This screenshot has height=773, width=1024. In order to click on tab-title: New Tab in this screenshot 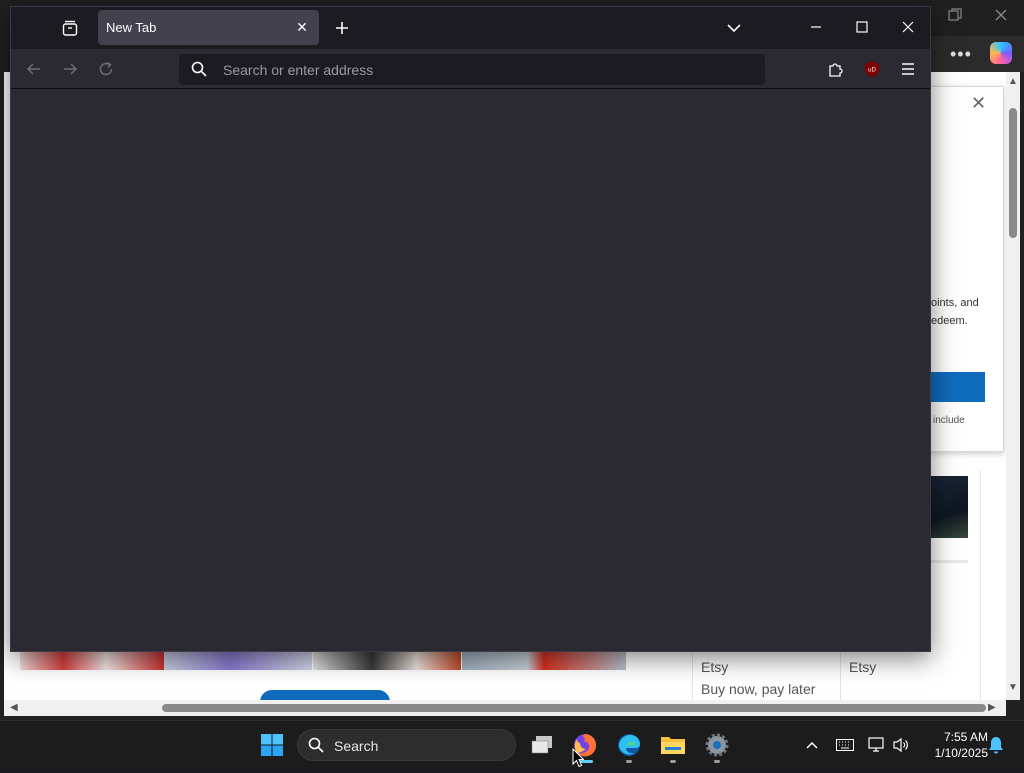, I will do `click(131, 27)`.